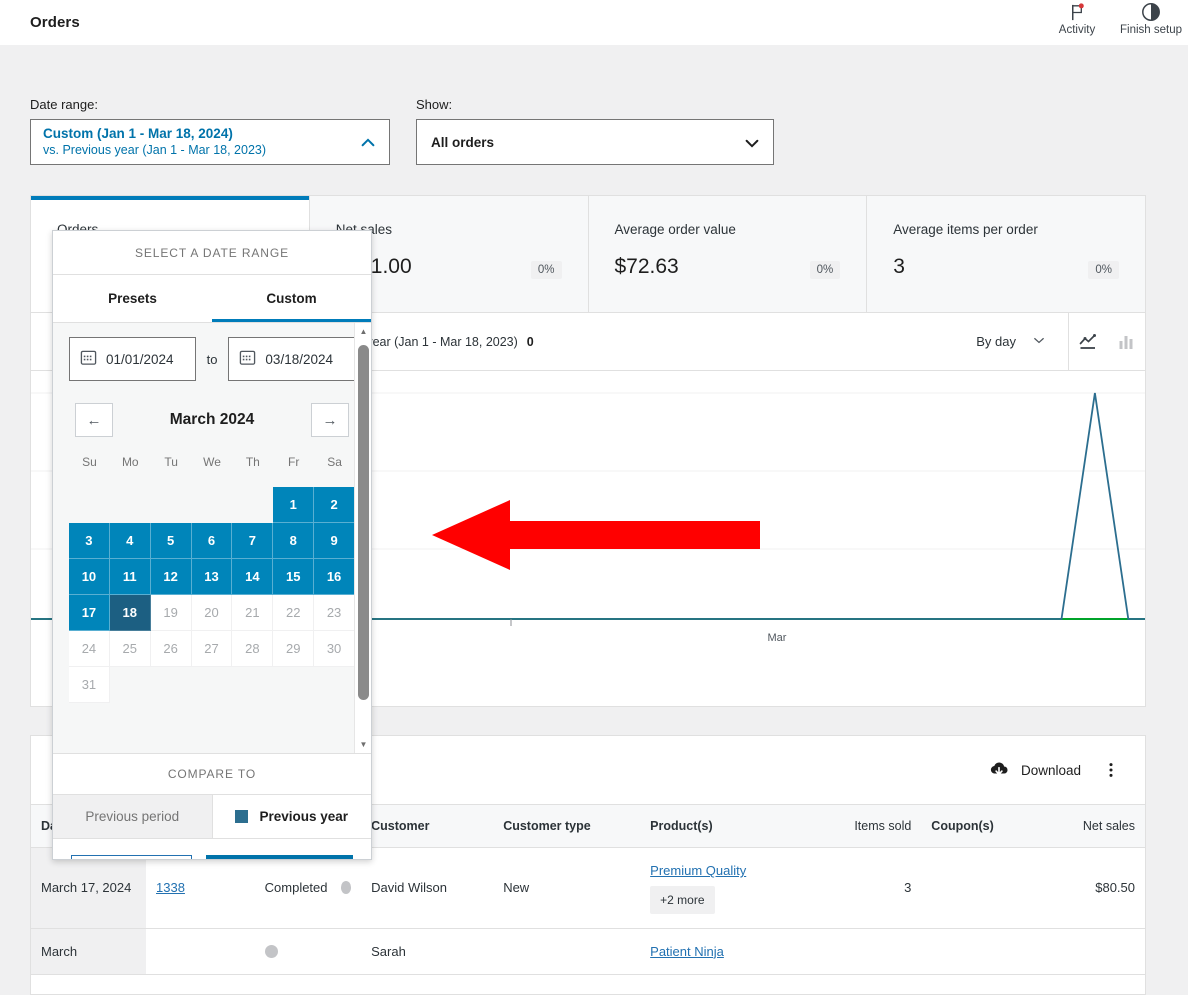 Image resolution: width=1188 pixels, height=995 pixels. What do you see at coordinates (89, 649) in the screenshot?
I see `calendar-day: 24` at bounding box center [89, 649].